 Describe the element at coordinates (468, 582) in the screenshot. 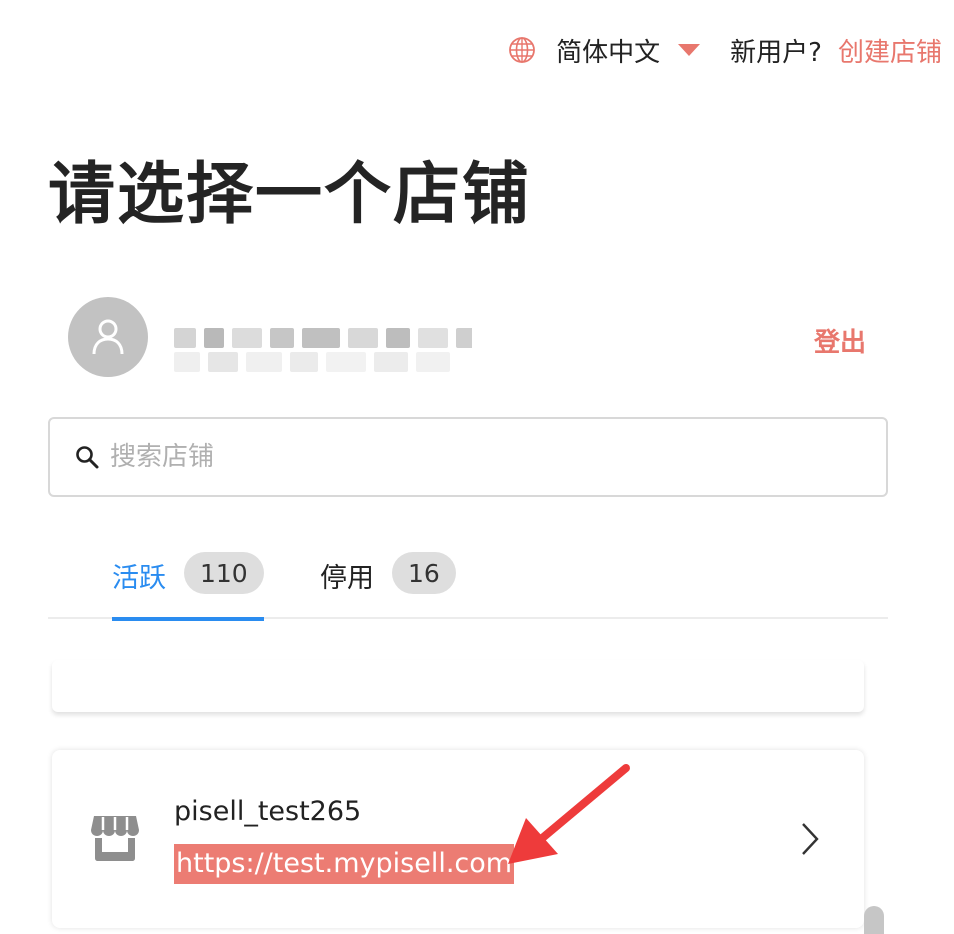

I see `status-tabs: 活跃 110 停用 16` at that location.